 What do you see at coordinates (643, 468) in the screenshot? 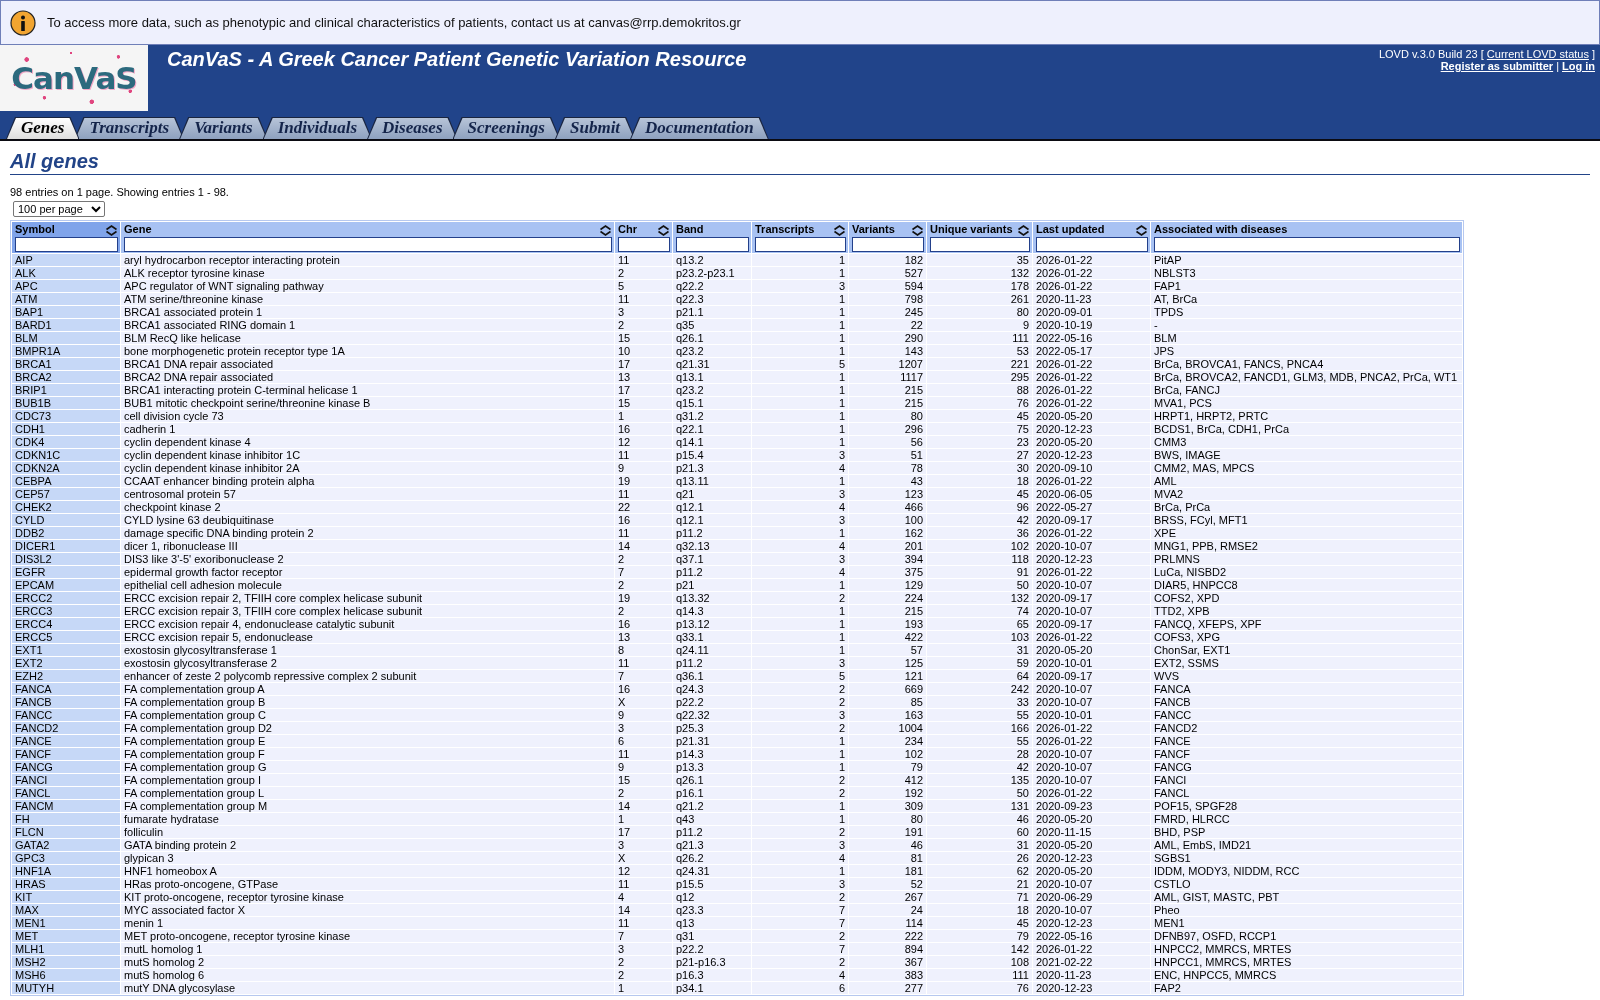
I see `table-cell: 9` at bounding box center [643, 468].